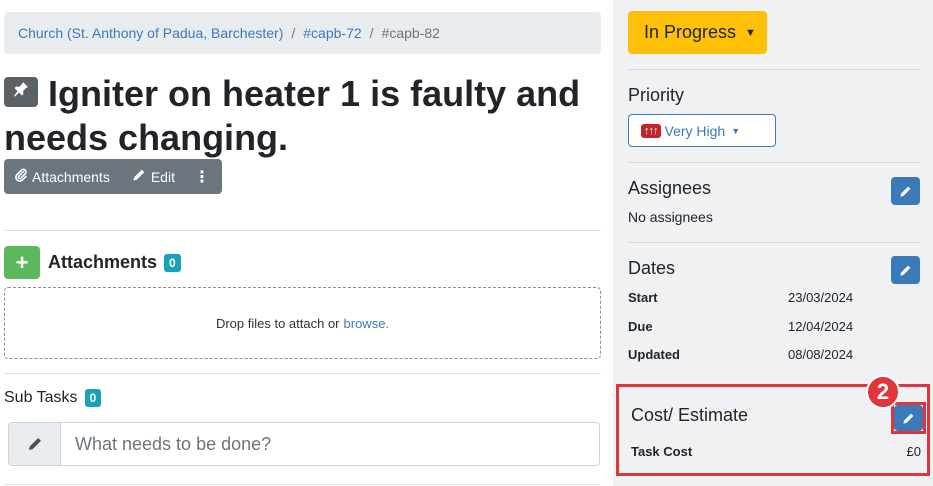 The height and width of the screenshot is (486, 933). I want to click on step-number-badge: 2, so click(883, 392).